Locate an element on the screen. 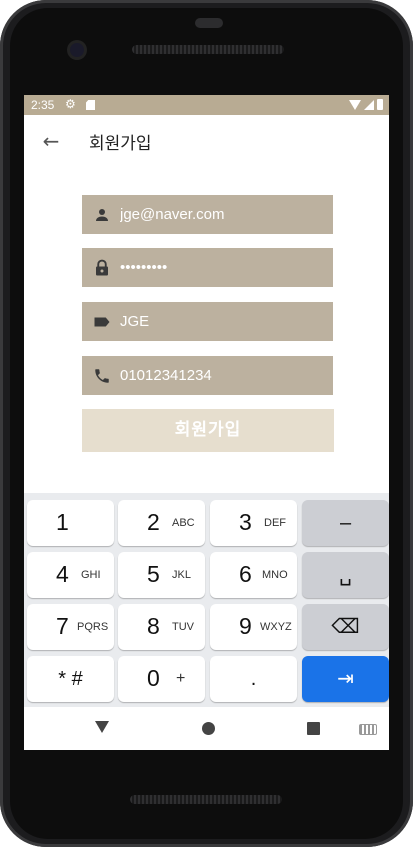 The width and height of the screenshot is (413, 847). name-input is located at coordinates (222, 321).